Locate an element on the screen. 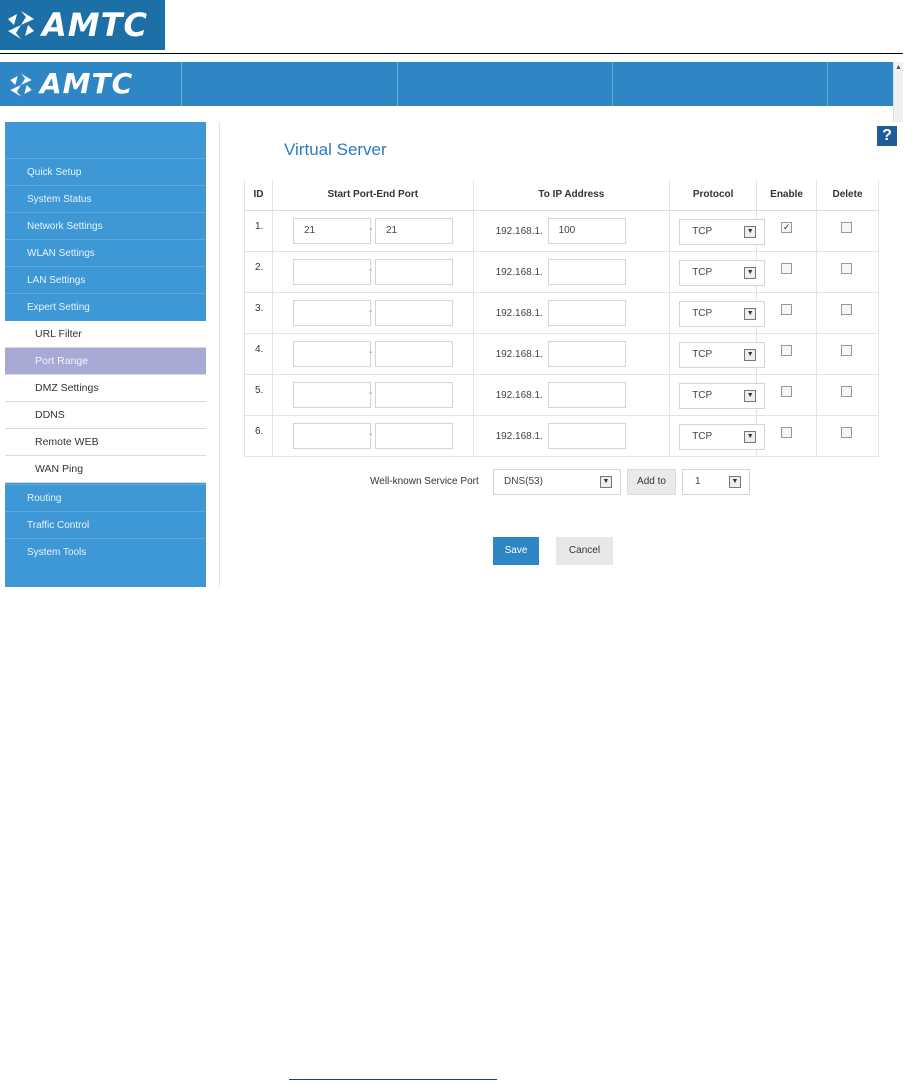  header-rule is located at coordinates (451, 53).